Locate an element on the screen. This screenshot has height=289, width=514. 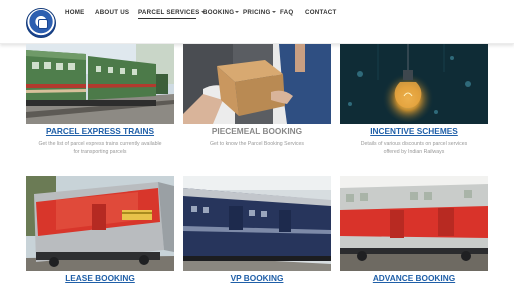
blue-van-image is located at coordinates (257, 223).